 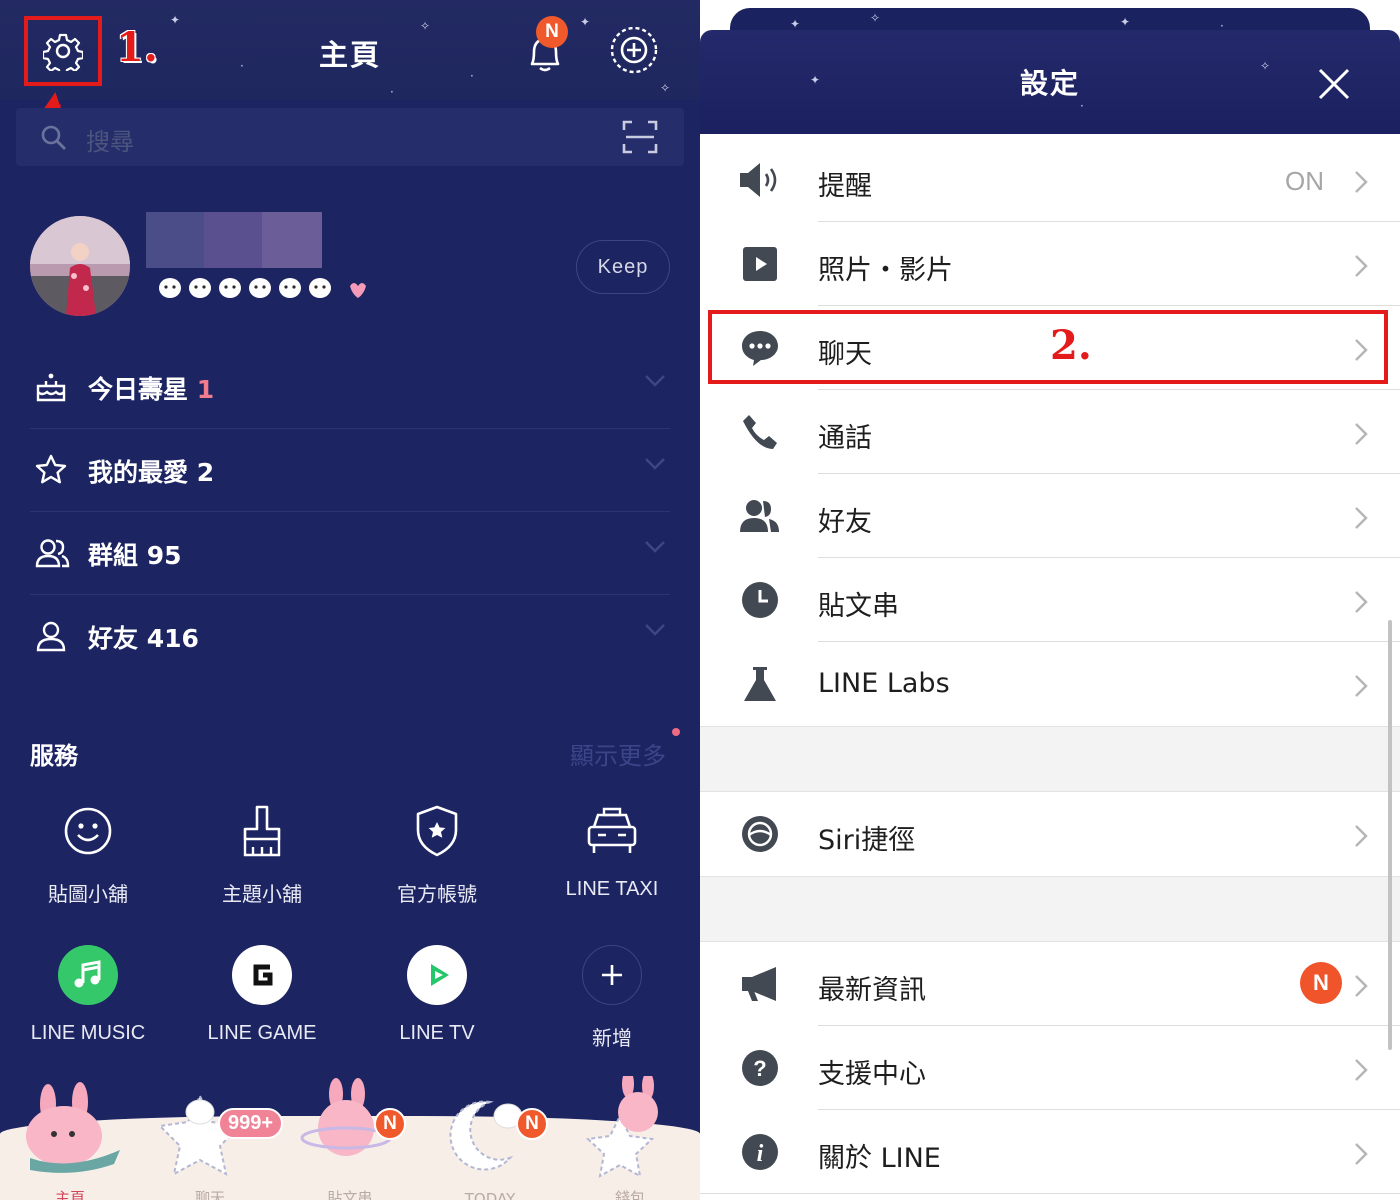 What do you see at coordinates (629, 1194) in the screenshot?
I see `tab-label: 錢包` at bounding box center [629, 1194].